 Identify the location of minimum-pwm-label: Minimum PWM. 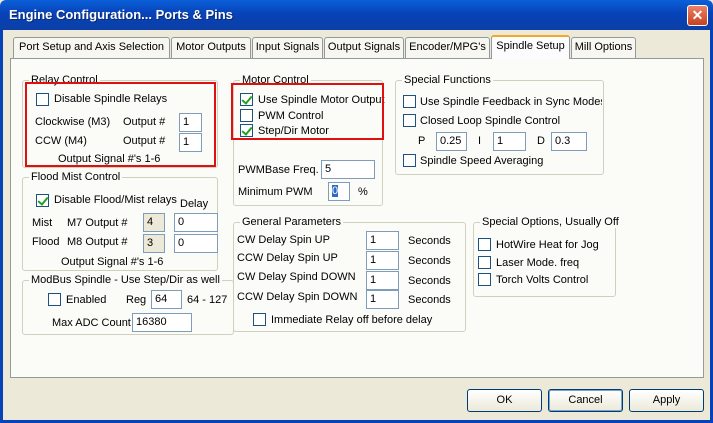
(275, 192).